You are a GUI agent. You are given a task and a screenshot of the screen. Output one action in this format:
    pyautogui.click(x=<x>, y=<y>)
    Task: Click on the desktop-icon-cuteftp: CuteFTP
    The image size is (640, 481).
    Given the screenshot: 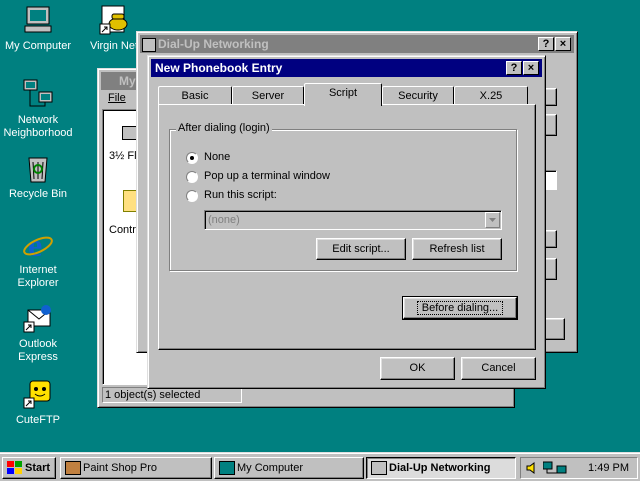 What is the action you would take?
    pyautogui.click(x=38, y=402)
    